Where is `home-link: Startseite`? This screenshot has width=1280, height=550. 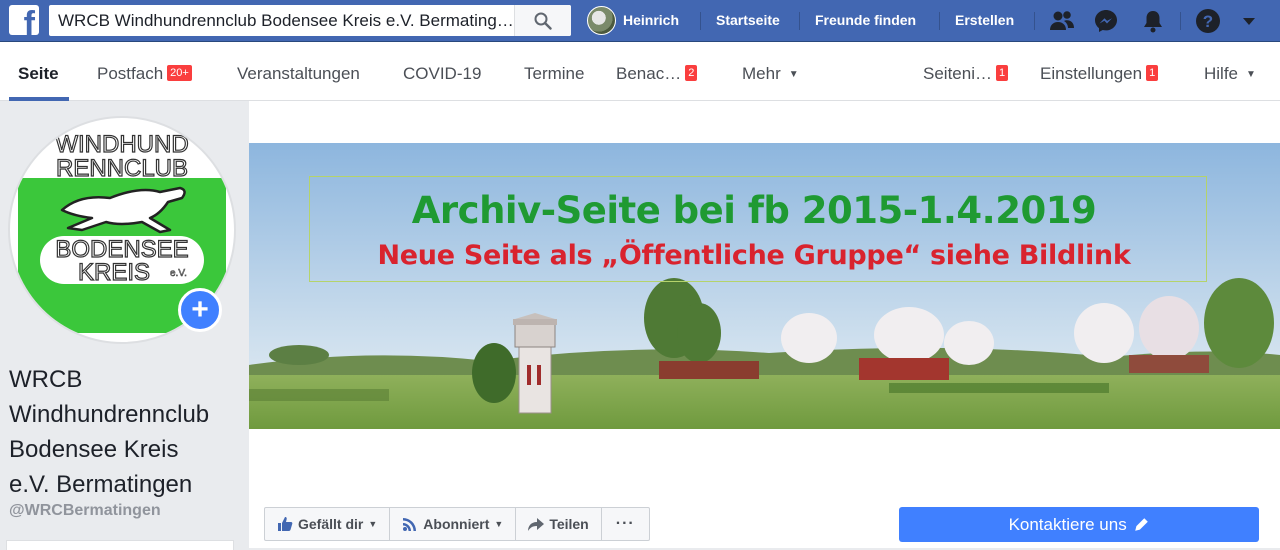
home-link: Startseite is located at coordinates (748, 20).